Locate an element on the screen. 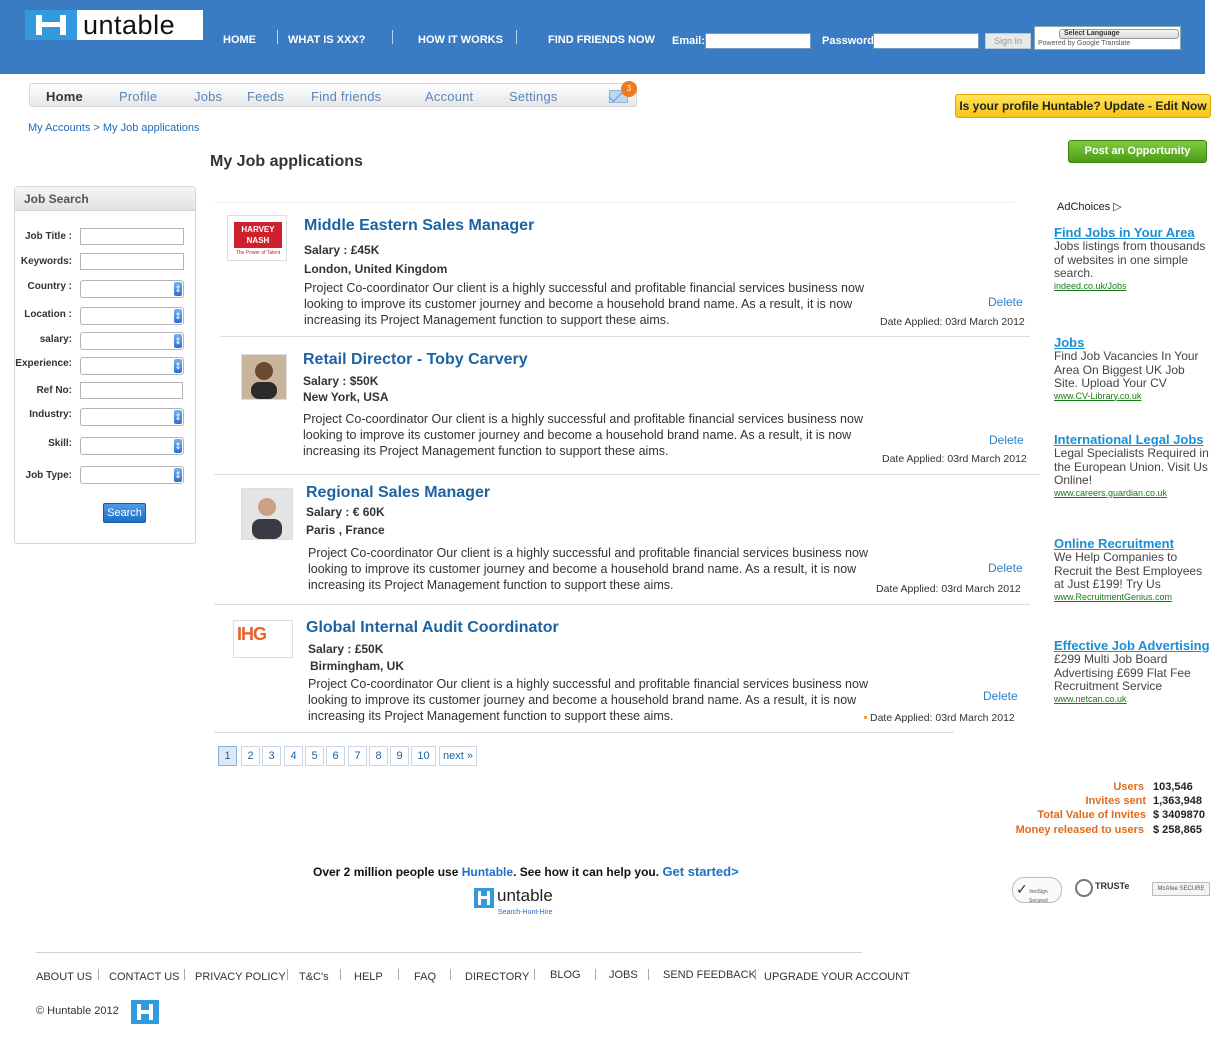 The image size is (1224, 1053). job-divider is located at coordinates (627, 474).